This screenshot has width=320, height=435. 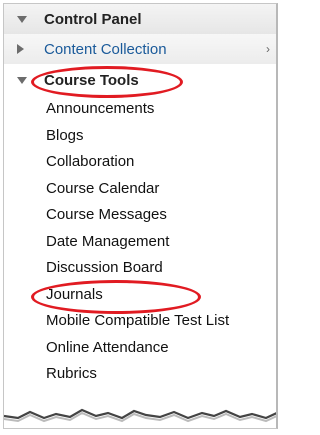 I want to click on content-collection-label: Content Collection, so click(x=105, y=49).